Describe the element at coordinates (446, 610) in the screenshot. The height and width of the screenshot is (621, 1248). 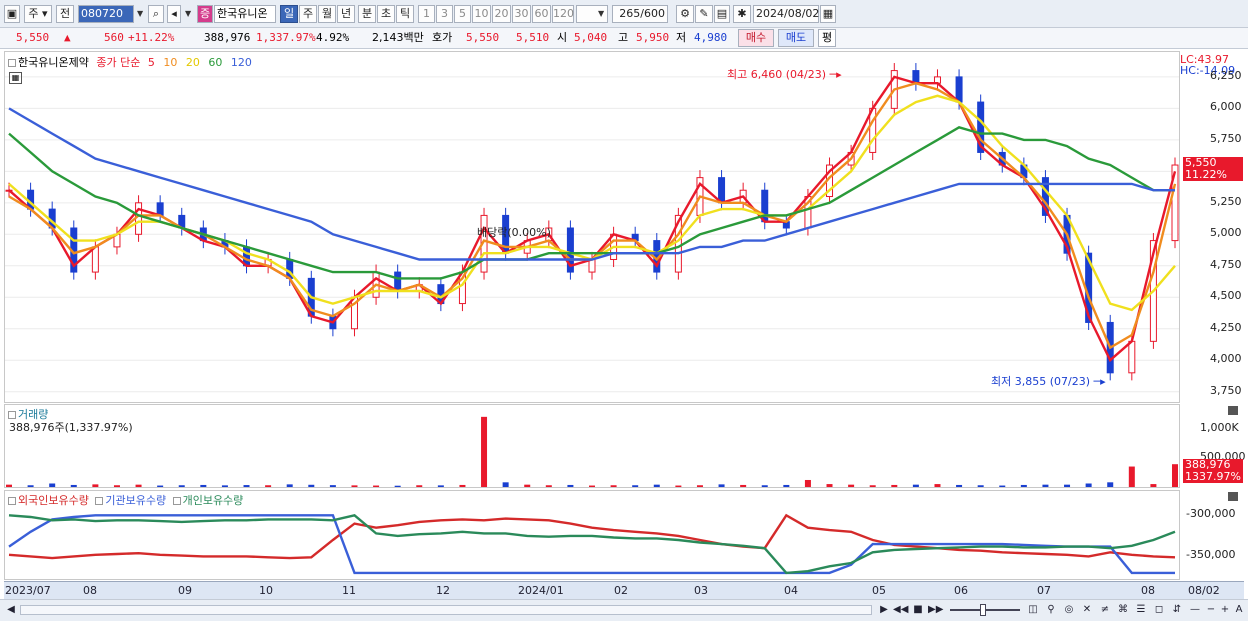
I see `horizontal-scrollbar` at that location.